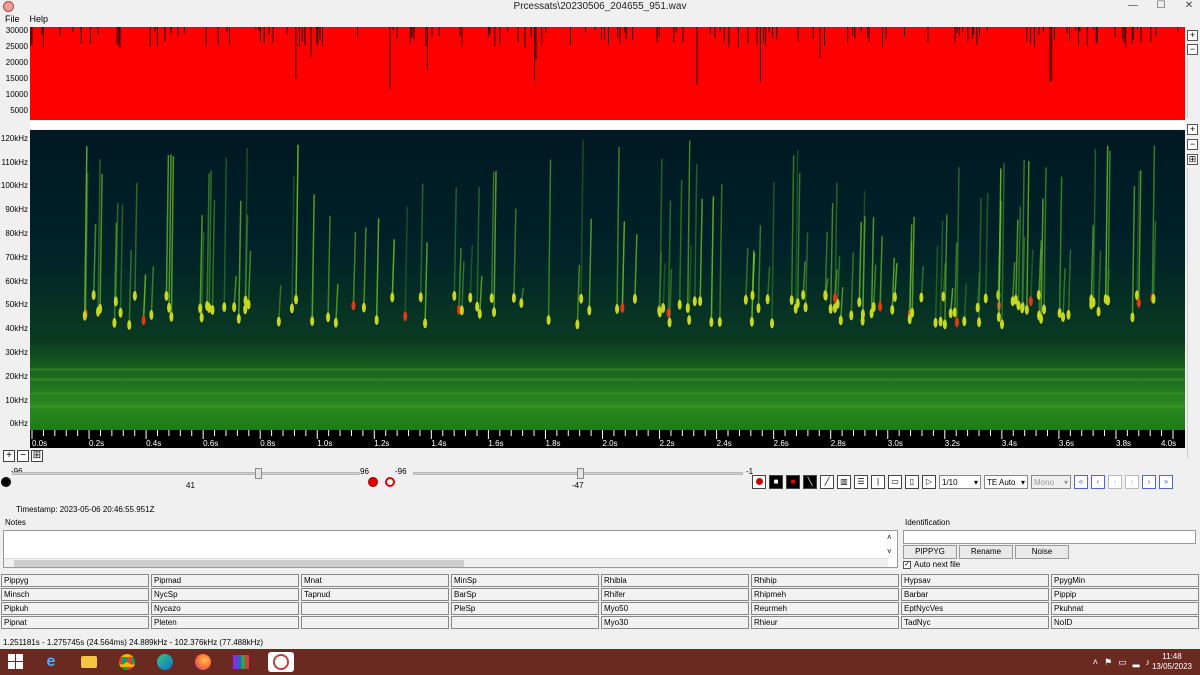  I want to click on species-button: NycSp, so click(225, 594).